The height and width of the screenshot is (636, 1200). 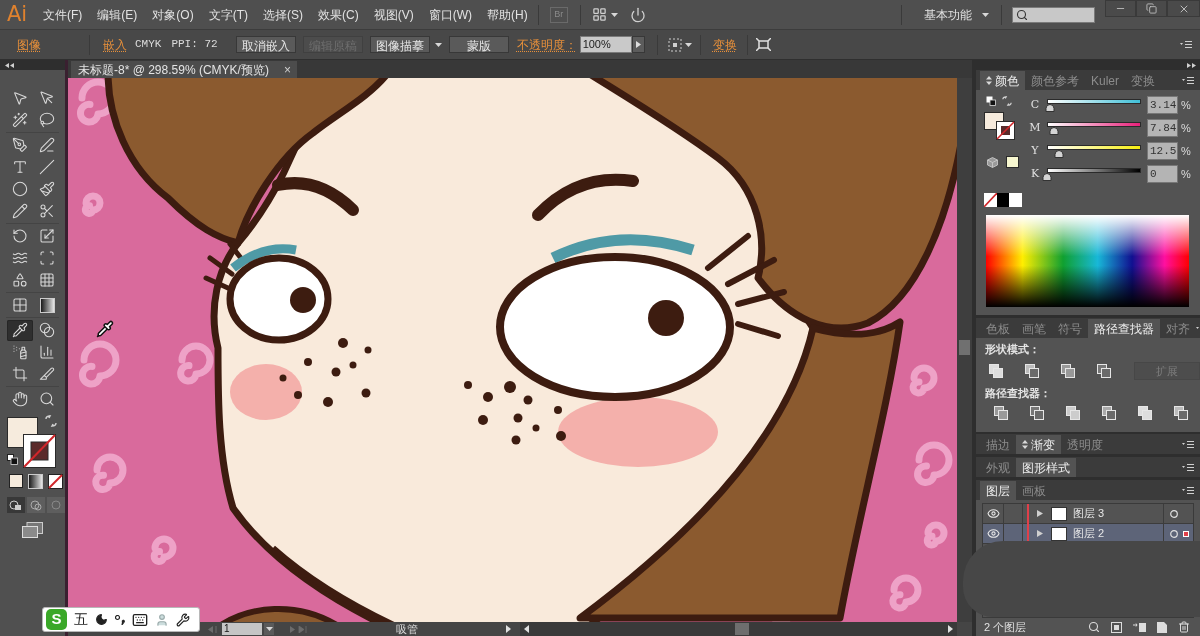 What do you see at coordinates (1034, 490) in the screenshot?
I see `panel-tab: 画板` at bounding box center [1034, 490].